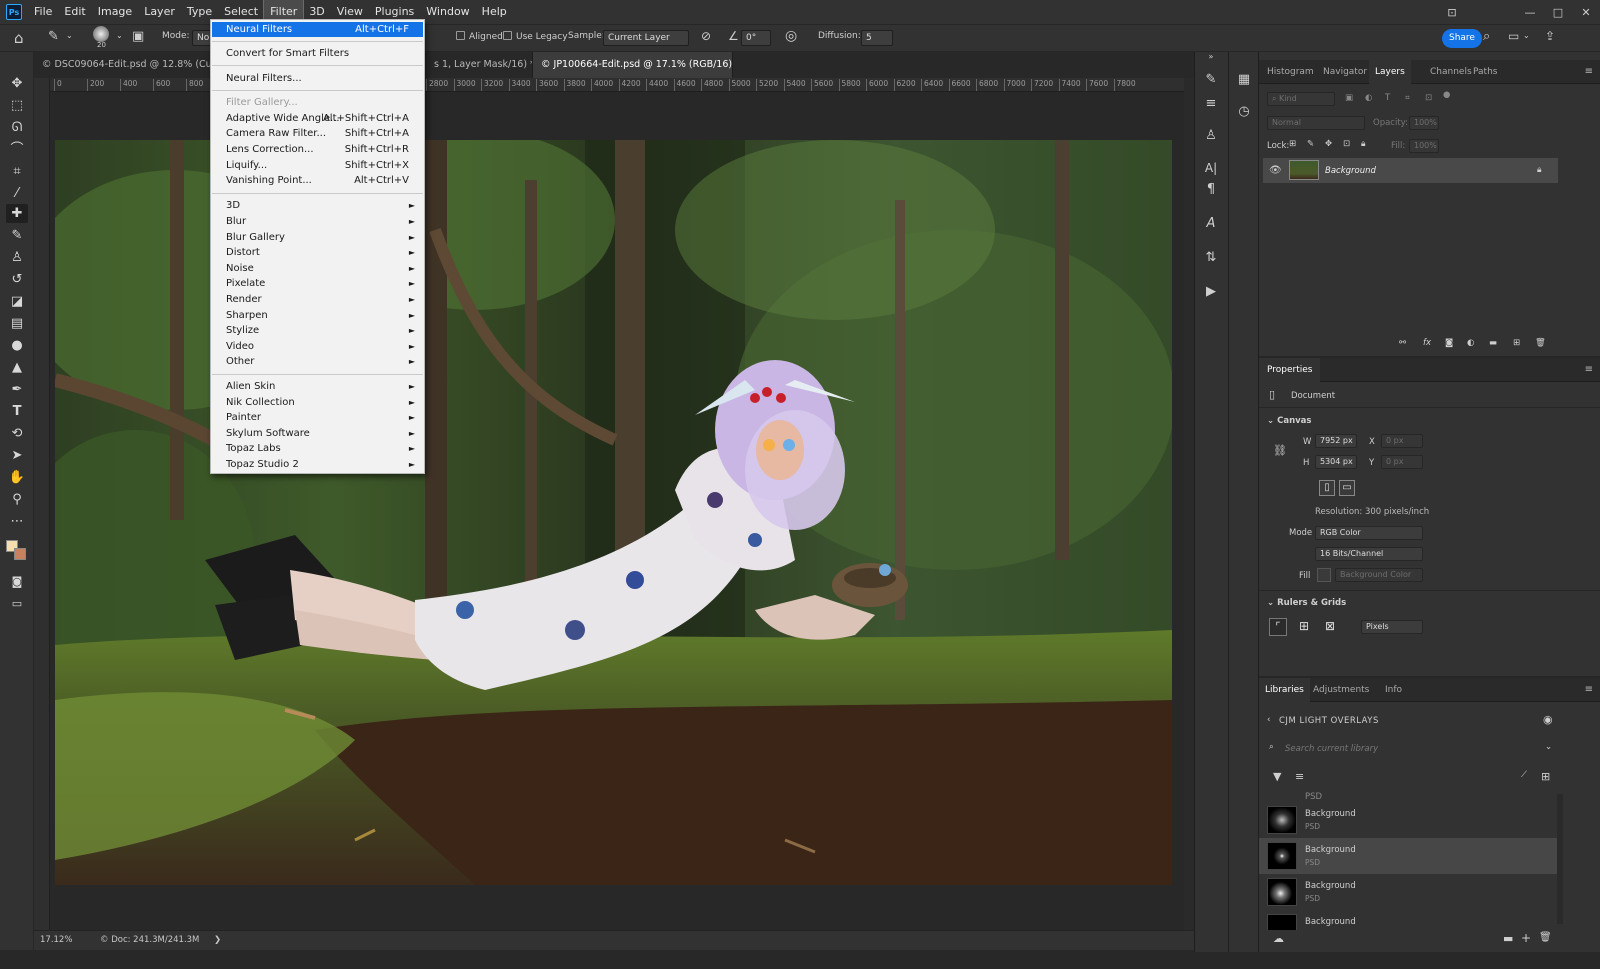  I want to click on workspace-icon: ▭, so click(1513, 36).